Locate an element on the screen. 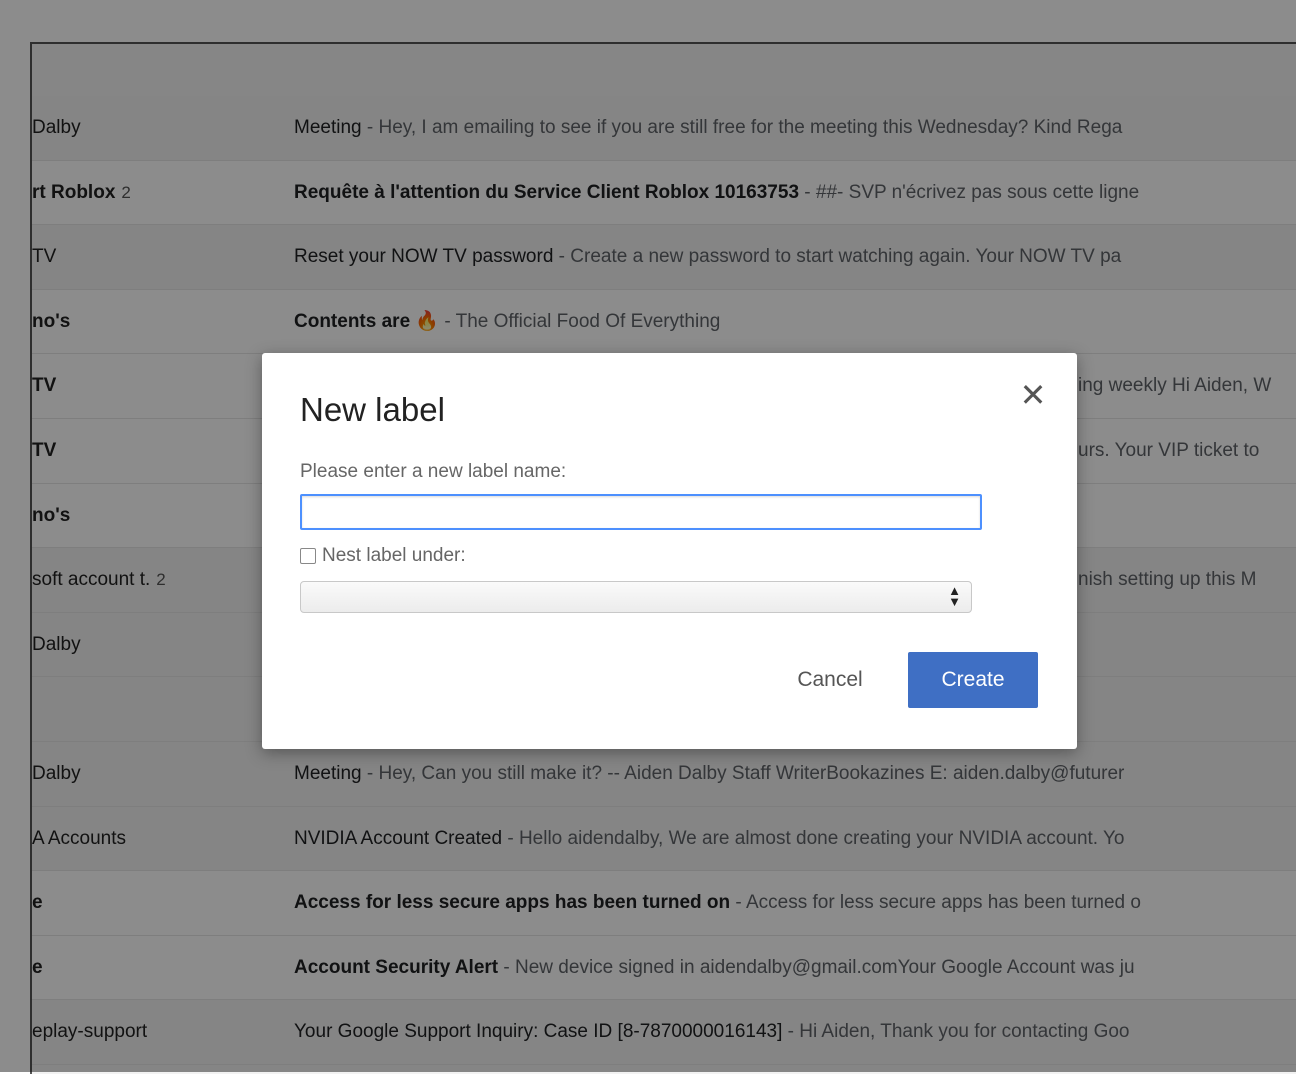  nest-label-text: Nest label under: is located at coordinates (394, 555).